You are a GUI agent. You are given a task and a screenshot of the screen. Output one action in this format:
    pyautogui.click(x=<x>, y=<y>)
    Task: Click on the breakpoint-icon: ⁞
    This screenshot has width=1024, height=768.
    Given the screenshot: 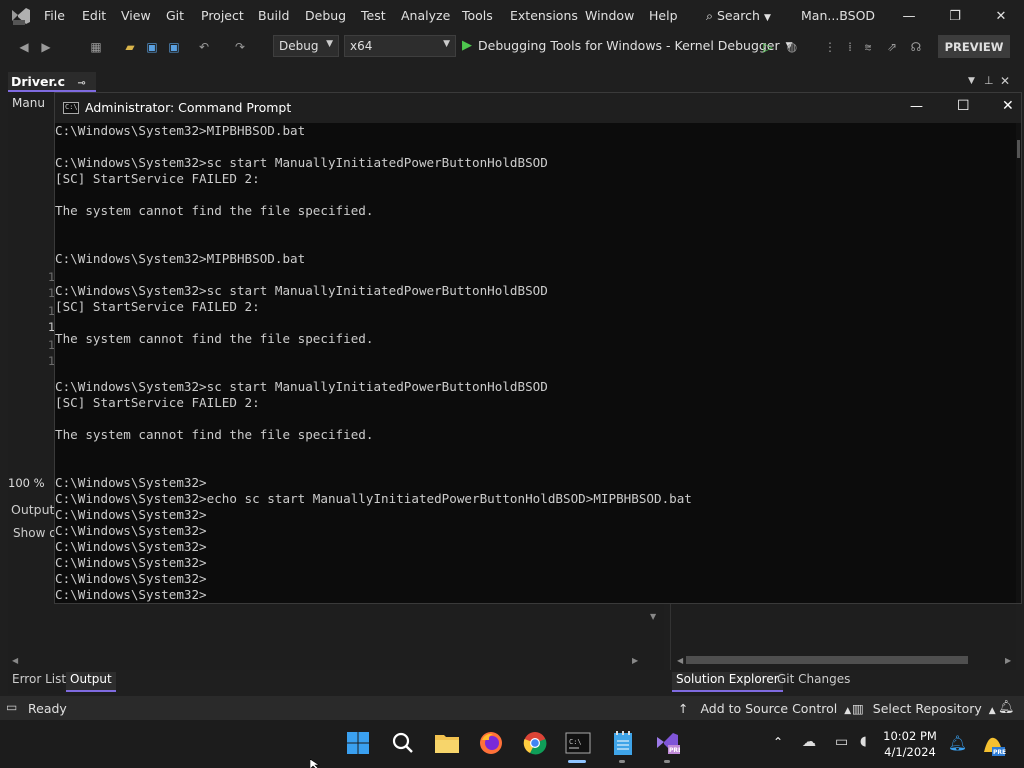 What is the action you would take?
    pyautogui.click(x=850, y=47)
    